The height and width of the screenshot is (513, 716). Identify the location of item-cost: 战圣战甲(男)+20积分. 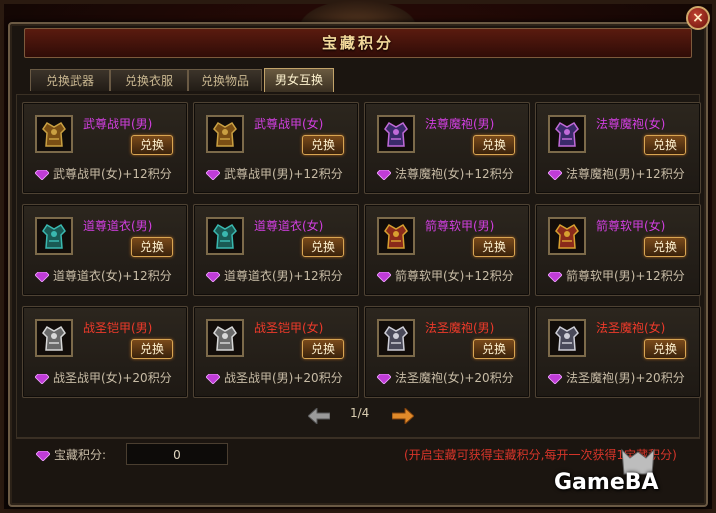
(274, 377).